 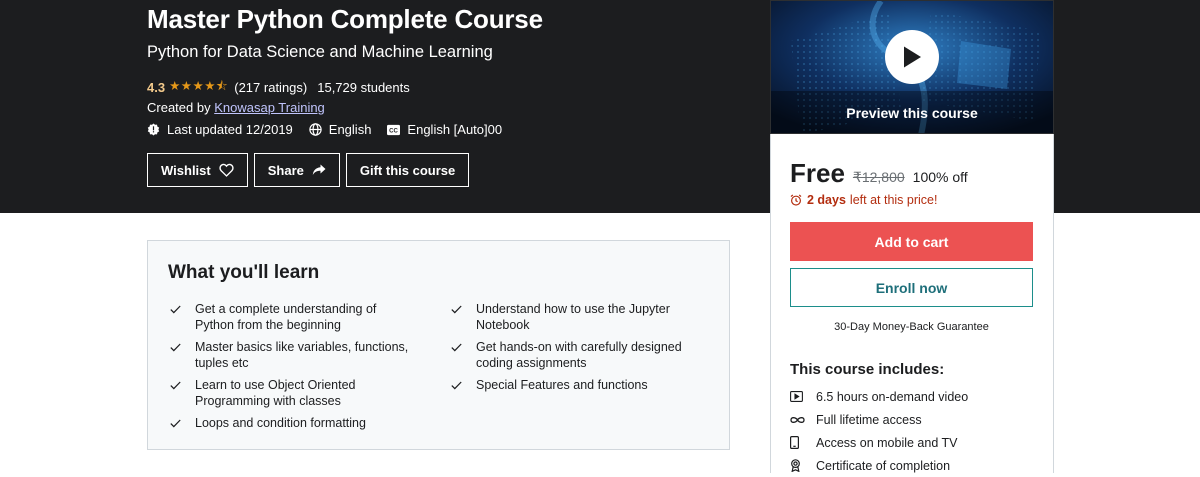 I want to click on share-label: Share, so click(x=285, y=170).